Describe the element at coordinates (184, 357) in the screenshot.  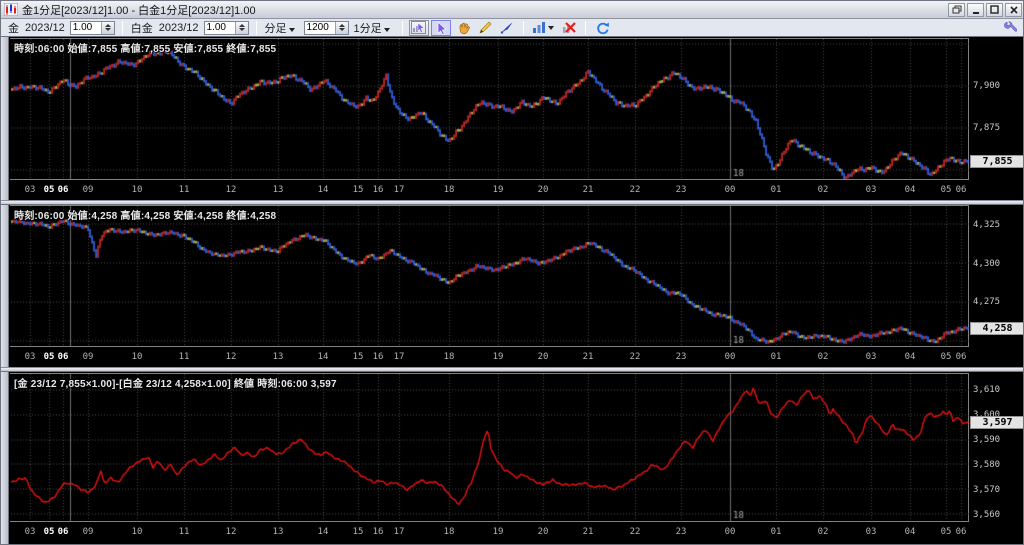
I see `x-axis-label: 11` at that location.